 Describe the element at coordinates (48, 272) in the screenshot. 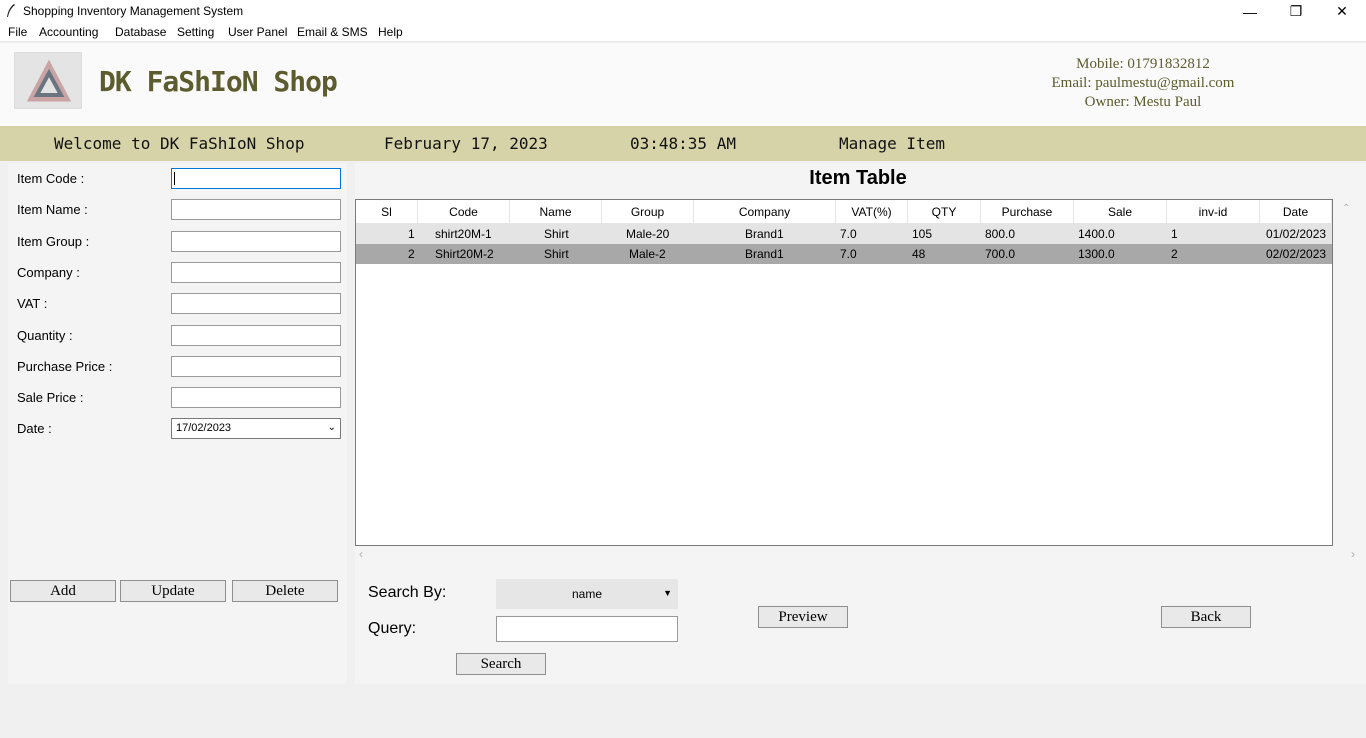

I see `company-label: Company :` at that location.